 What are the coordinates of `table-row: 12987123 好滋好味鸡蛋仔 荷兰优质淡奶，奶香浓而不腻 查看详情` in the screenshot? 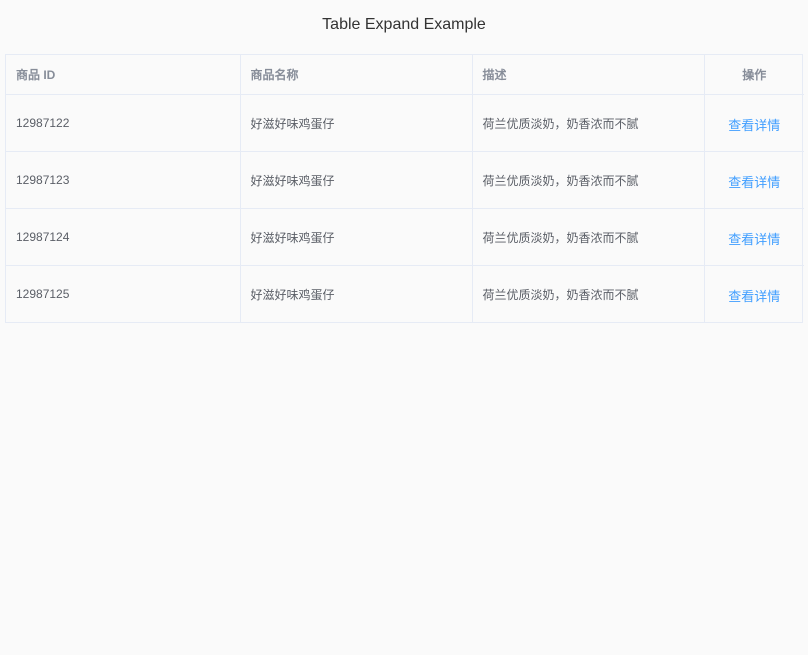 It's located at (405, 180).